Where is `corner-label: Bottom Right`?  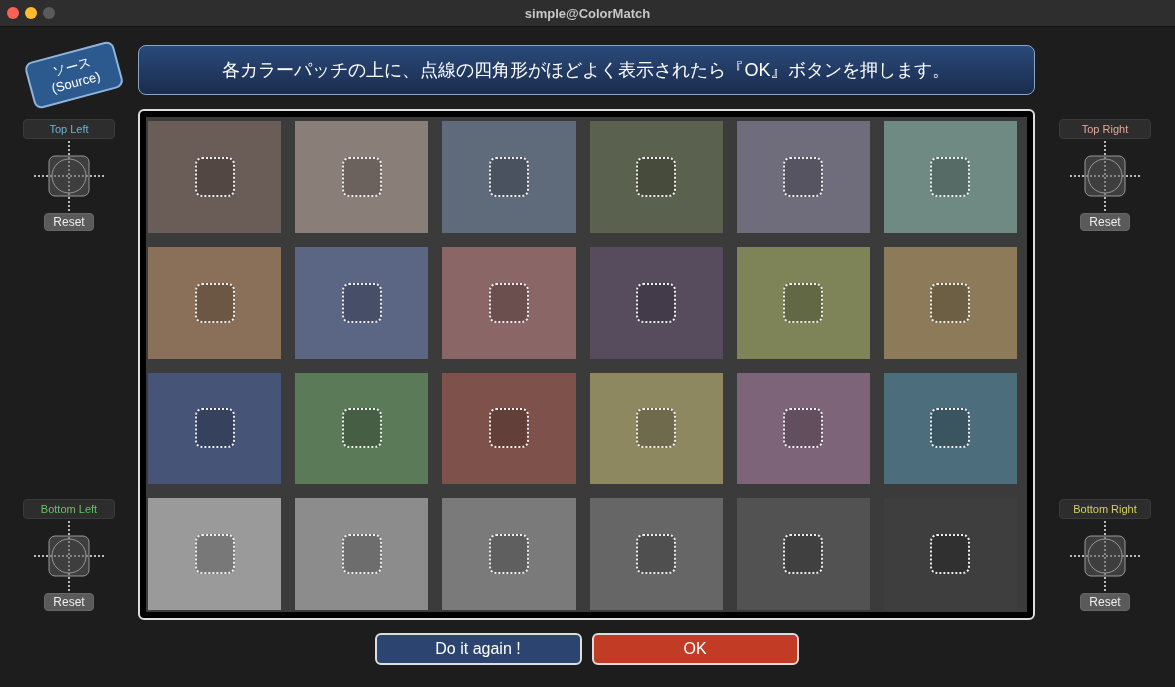 corner-label: Bottom Right is located at coordinates (1105, 509).